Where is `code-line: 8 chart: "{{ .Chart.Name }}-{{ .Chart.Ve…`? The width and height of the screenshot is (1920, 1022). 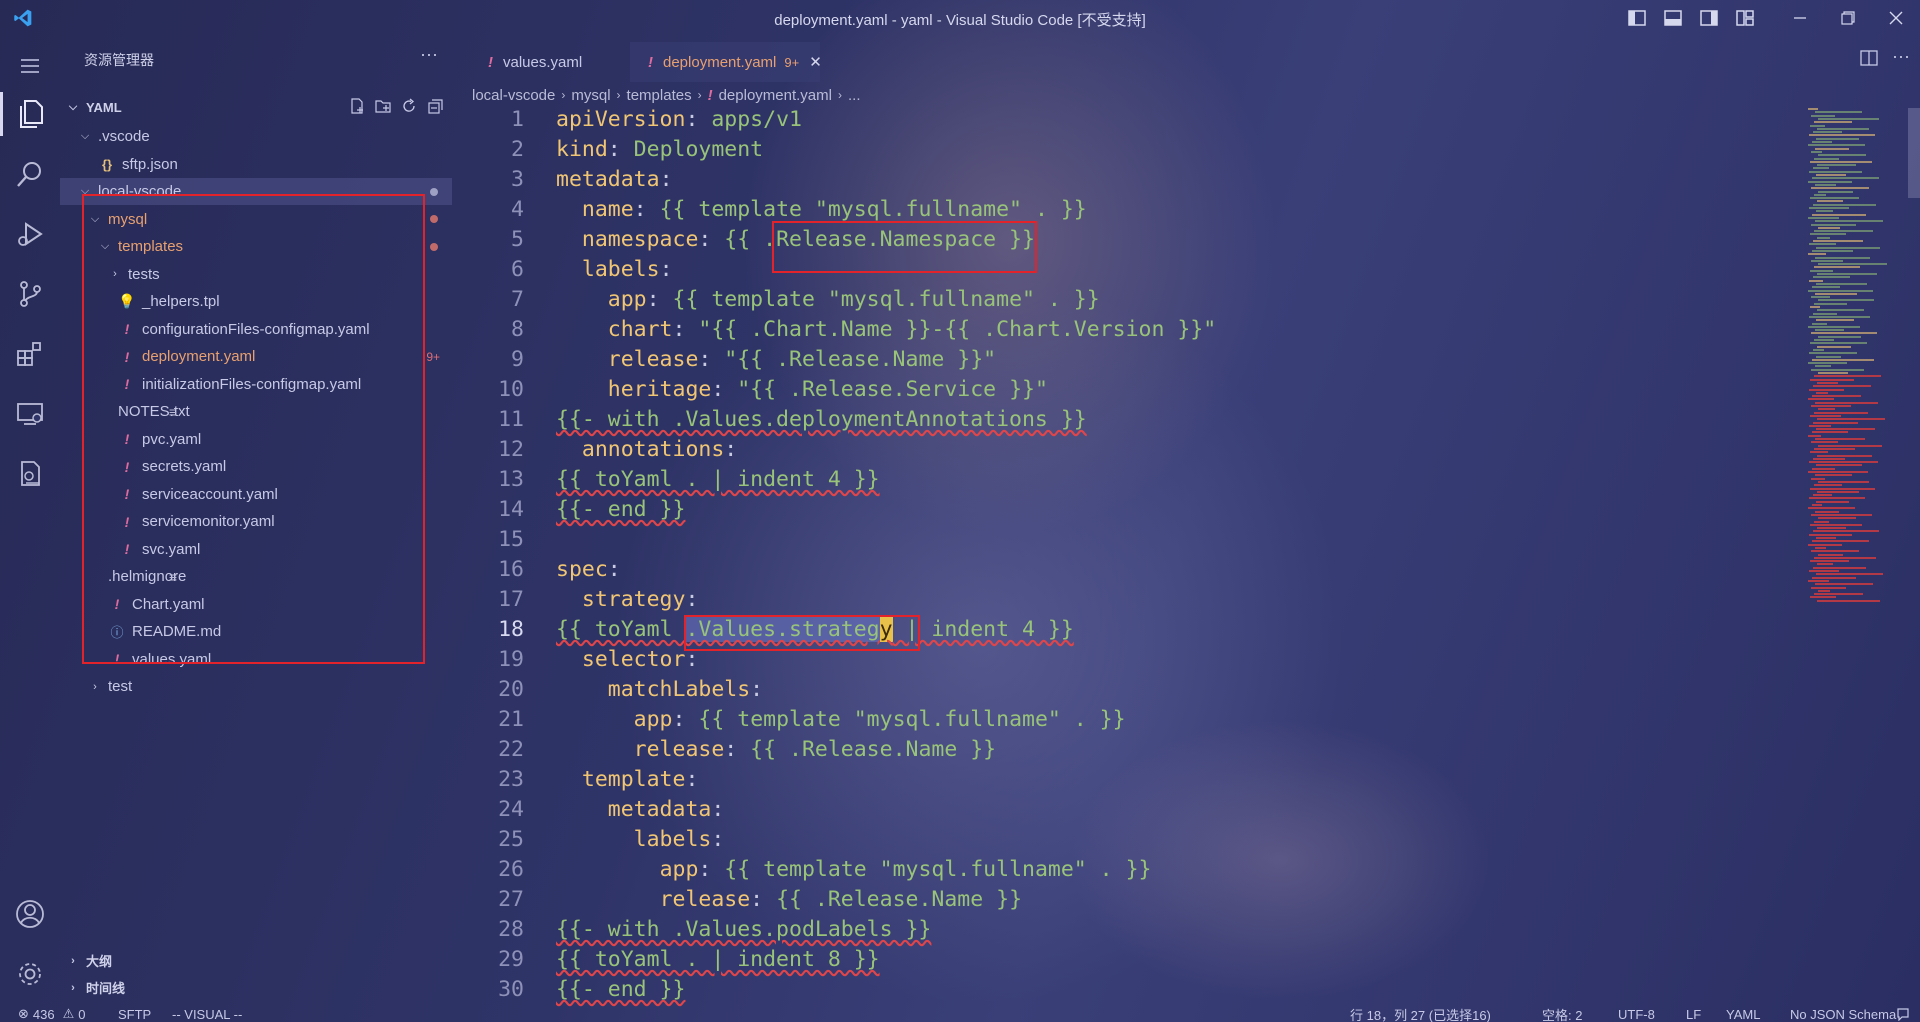
code-line: 8 chart: "{{ .Chart.Name }}-{{ .Chart.Ve… is located at coordinates (1127, 329).